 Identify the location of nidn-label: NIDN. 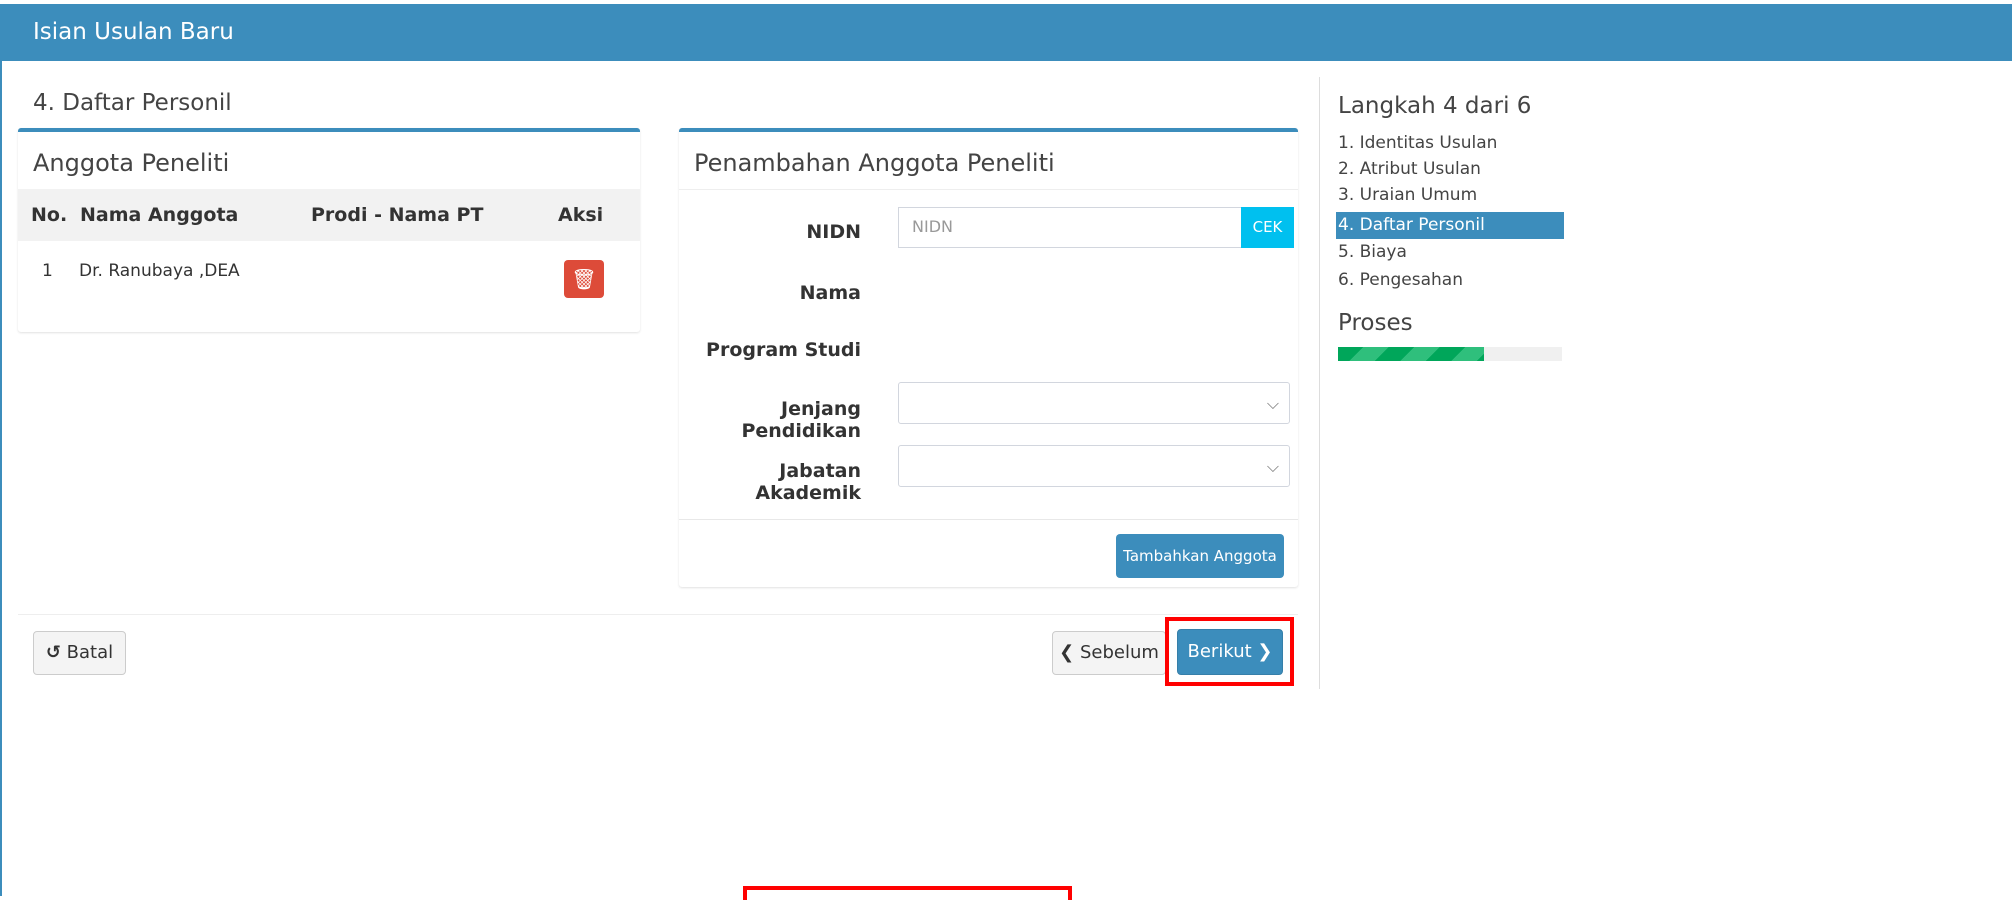
(833, 232).